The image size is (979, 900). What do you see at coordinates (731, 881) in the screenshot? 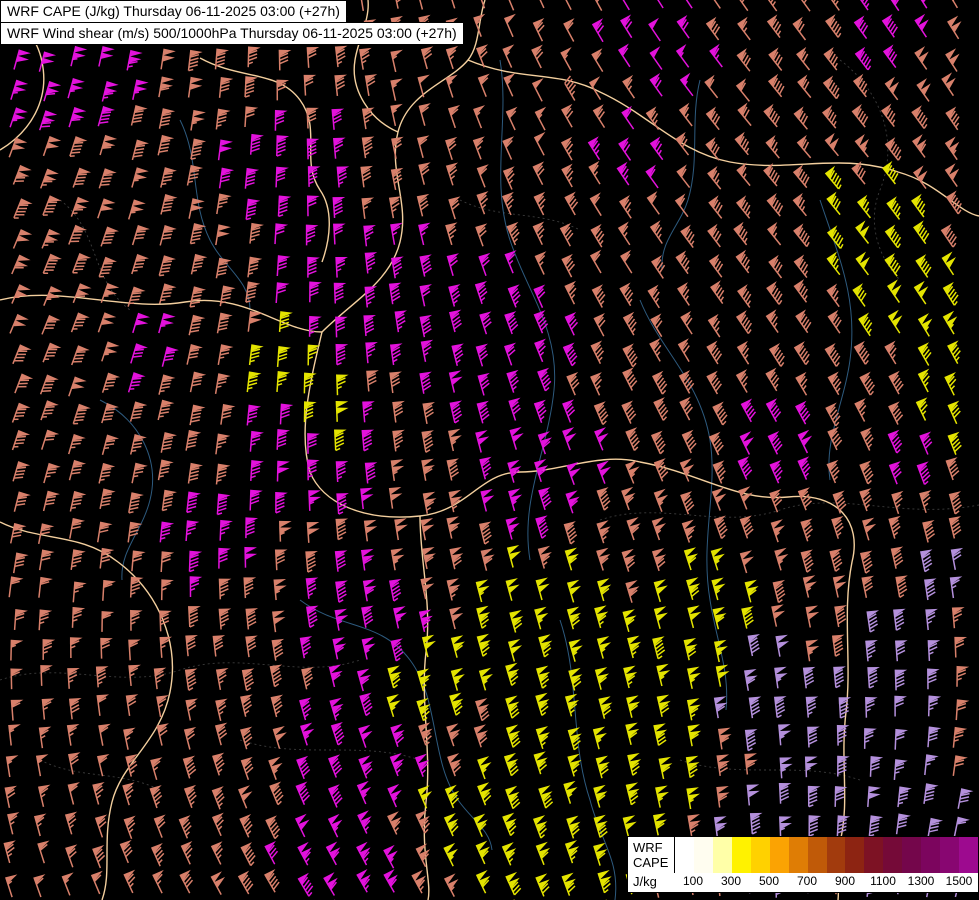
I see `legend-tick-label: 300` at bounding box center [731, 881].